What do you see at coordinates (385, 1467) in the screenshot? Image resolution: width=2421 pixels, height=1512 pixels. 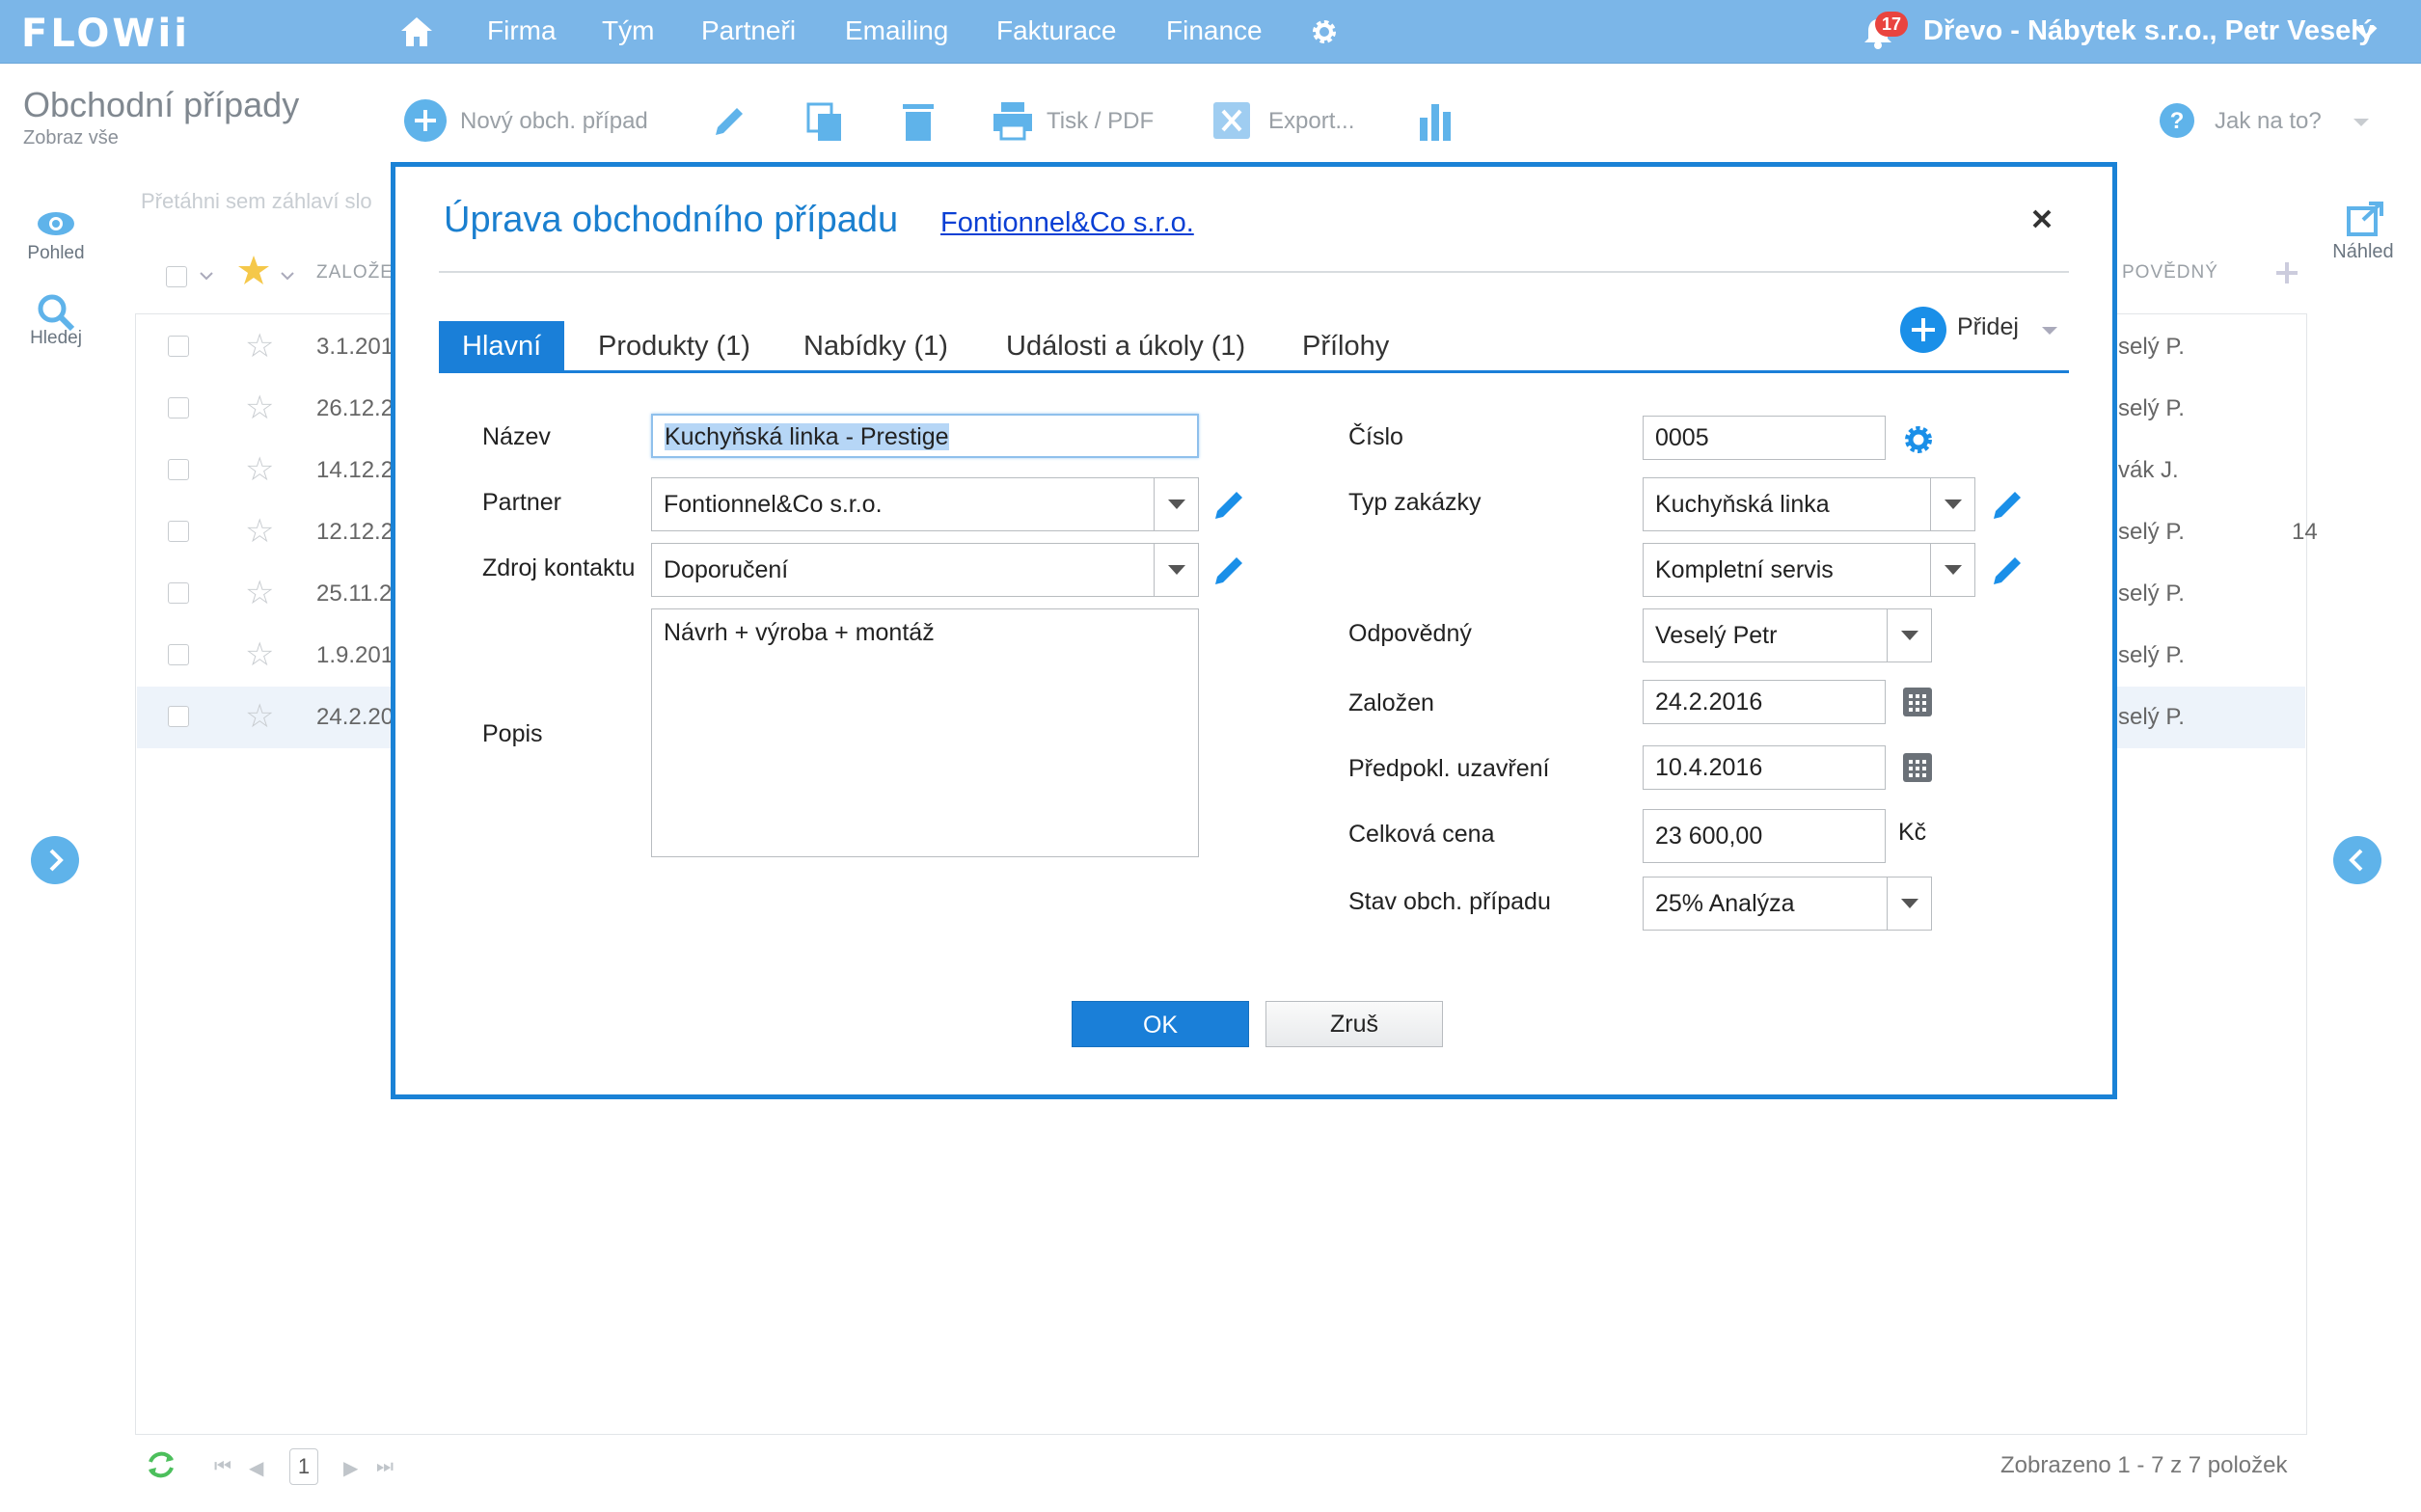 I see `last-page-icon: ⏭` at bounding box center [385, 1467].